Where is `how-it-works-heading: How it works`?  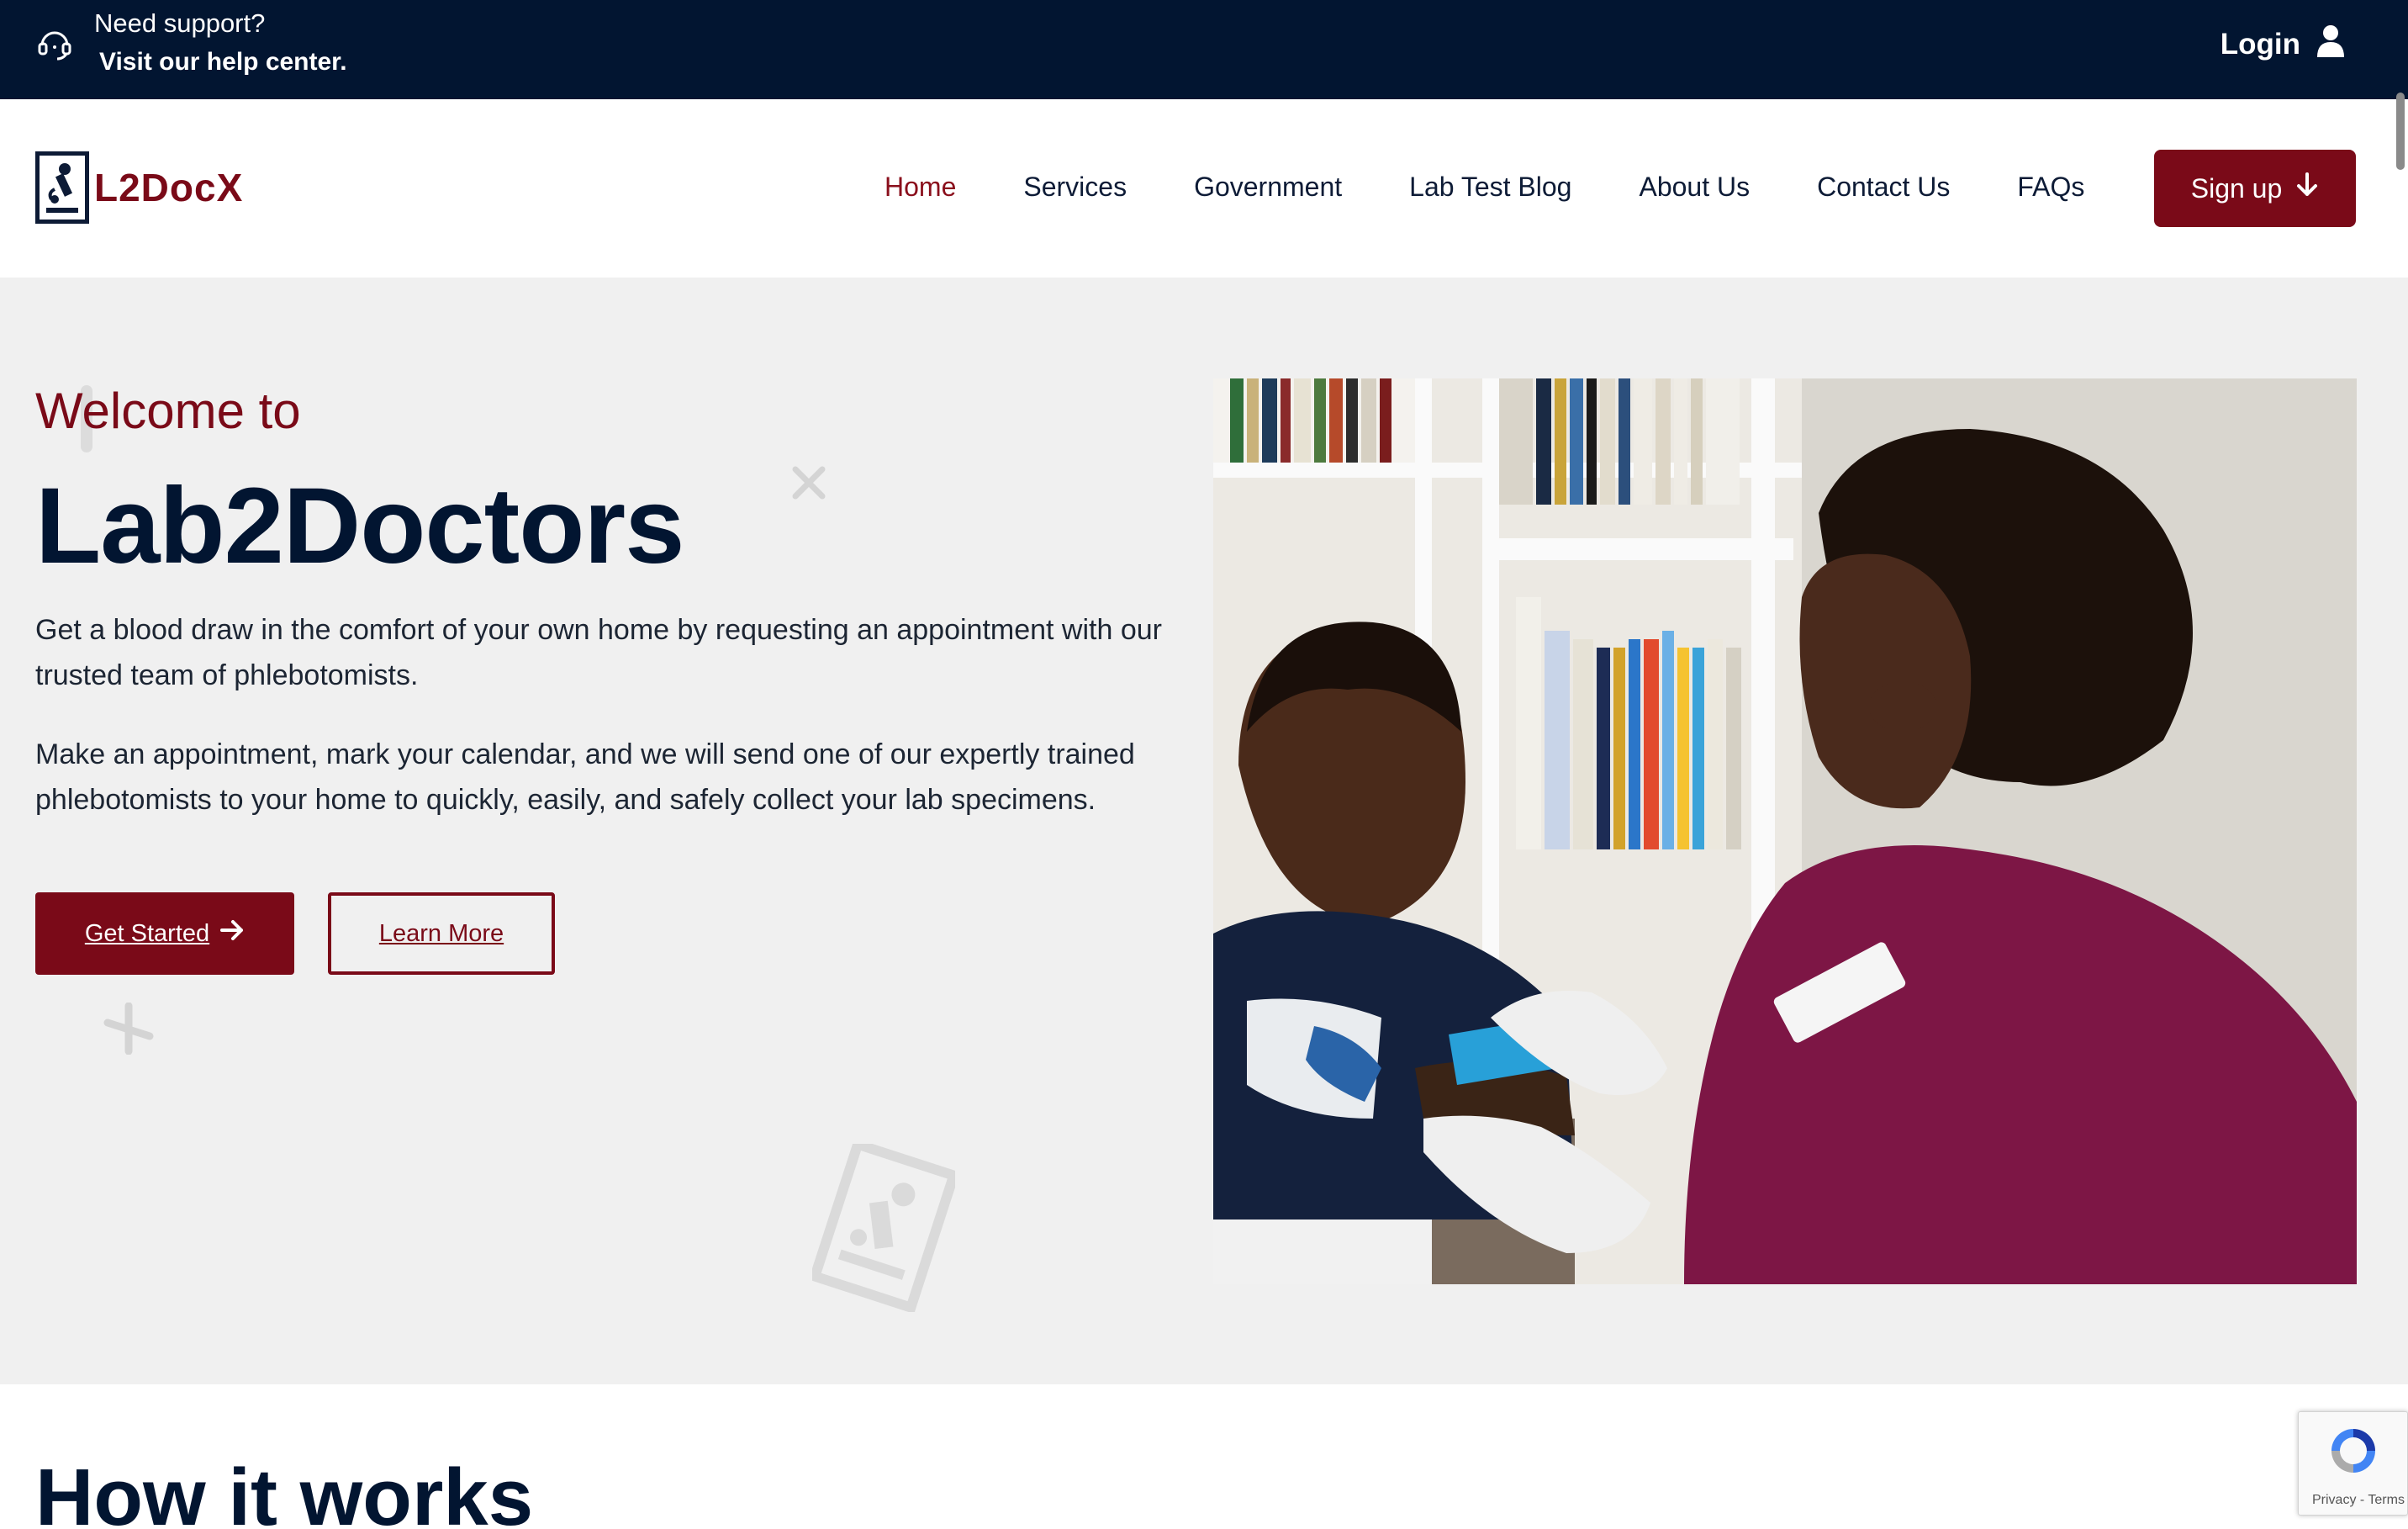
how-it-works-heading: How it works is located at coordinates (285, 1490).